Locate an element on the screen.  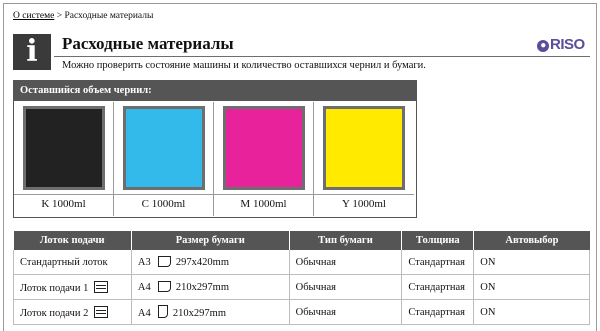
ink-swatch-k is located at coordinates (64, 148).